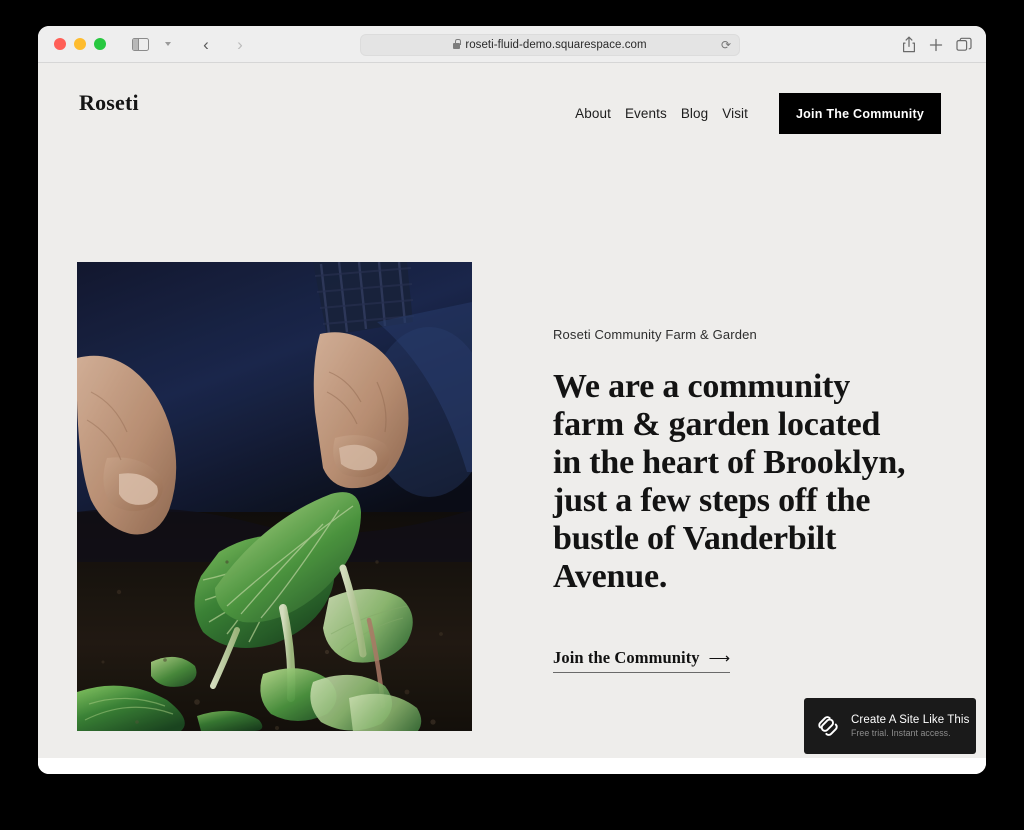  Describe the element at coordinates (593, 113) in the screenshot. I see `nav-item-about: About` at that location.